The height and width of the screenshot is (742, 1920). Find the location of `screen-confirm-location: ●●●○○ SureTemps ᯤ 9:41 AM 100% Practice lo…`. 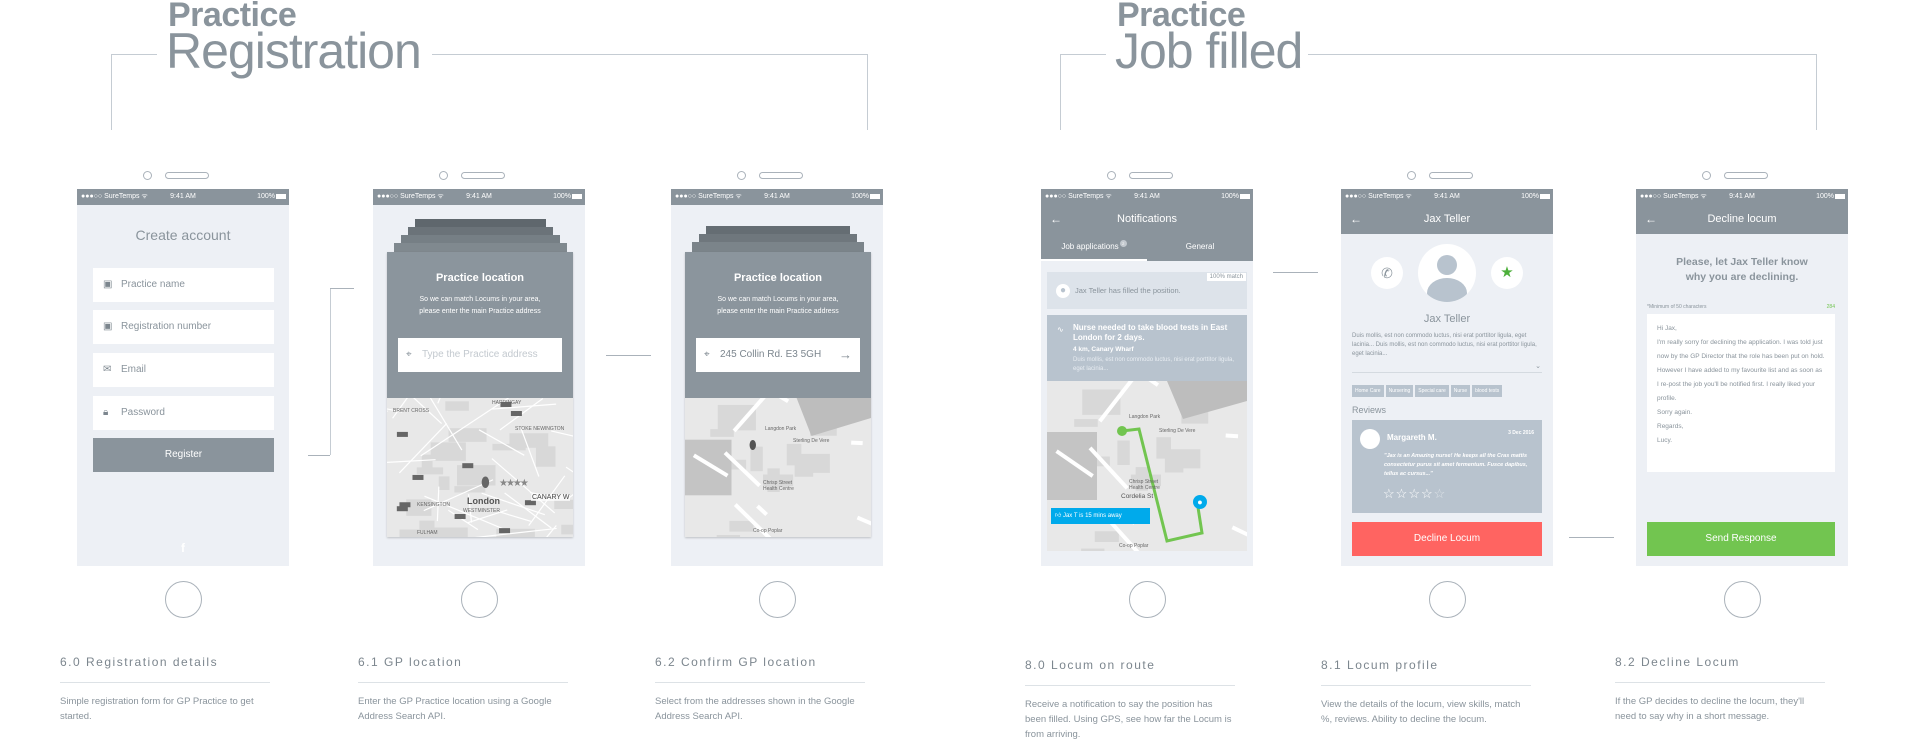

screen-confirm-location: ●●●○○ SureTemps ᯤ 9:41 AM 100% Practice lo… is located at coordinates (777, 377).